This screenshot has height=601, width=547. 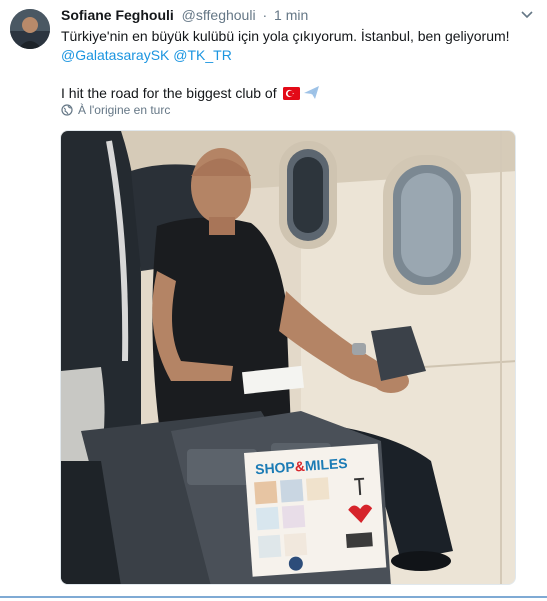 What do you see at coordinates (67, 111) in the screenshot?
I see `globe-icon` at bounding box center [67, 111].